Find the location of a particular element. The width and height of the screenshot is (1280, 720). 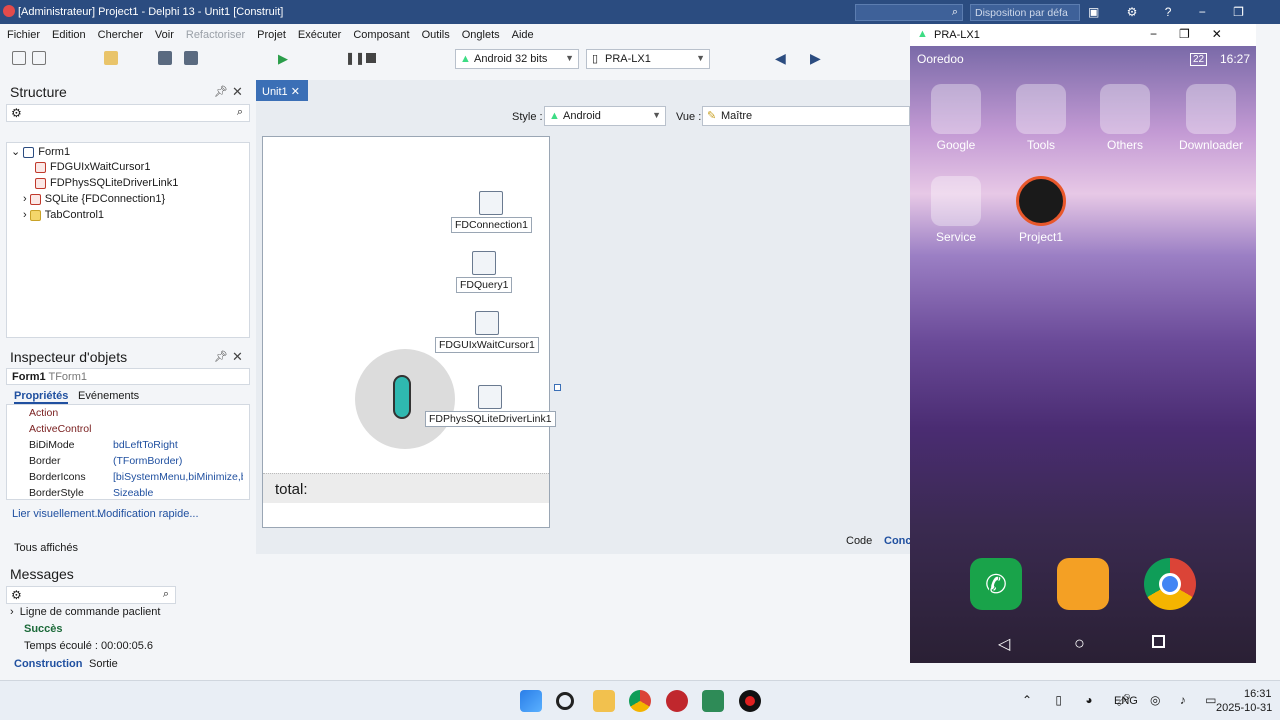

tree-item-tabcontrol: › TabControl1 is located at coordinates (63, 215).